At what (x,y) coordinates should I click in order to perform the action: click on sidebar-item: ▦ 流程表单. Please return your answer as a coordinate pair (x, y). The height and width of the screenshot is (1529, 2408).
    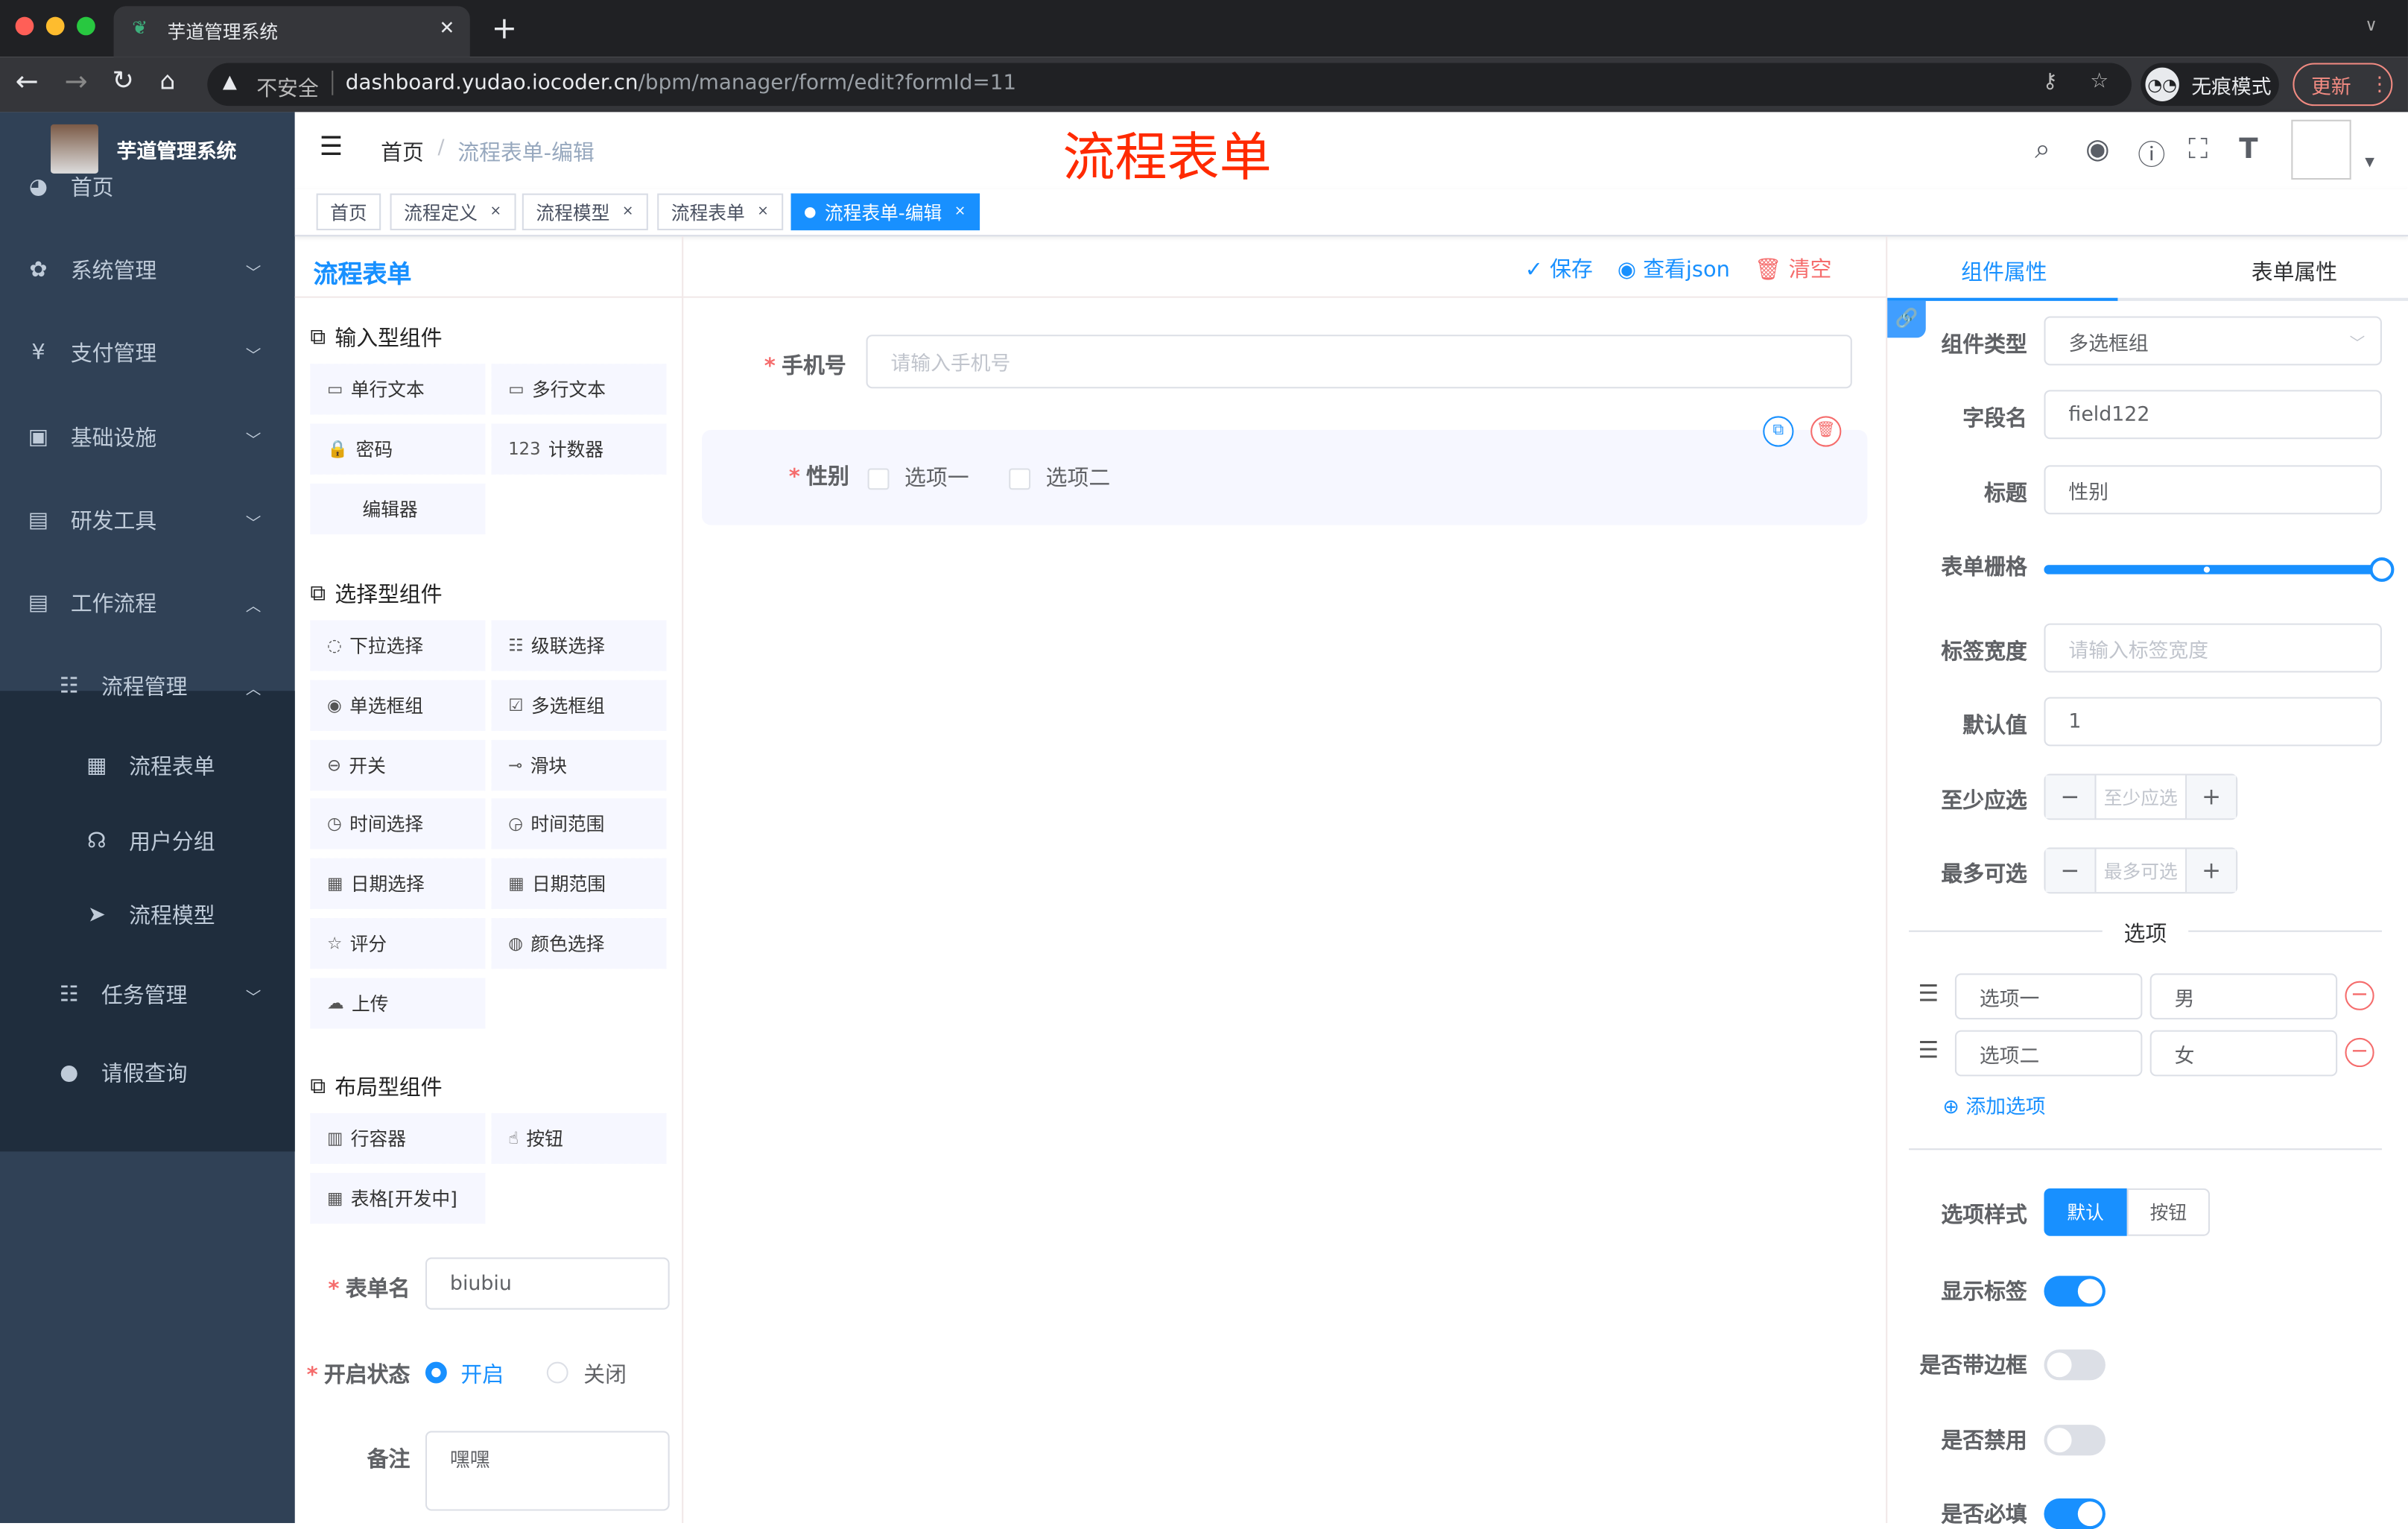
    Looking at the image, I should click on (147, 766).